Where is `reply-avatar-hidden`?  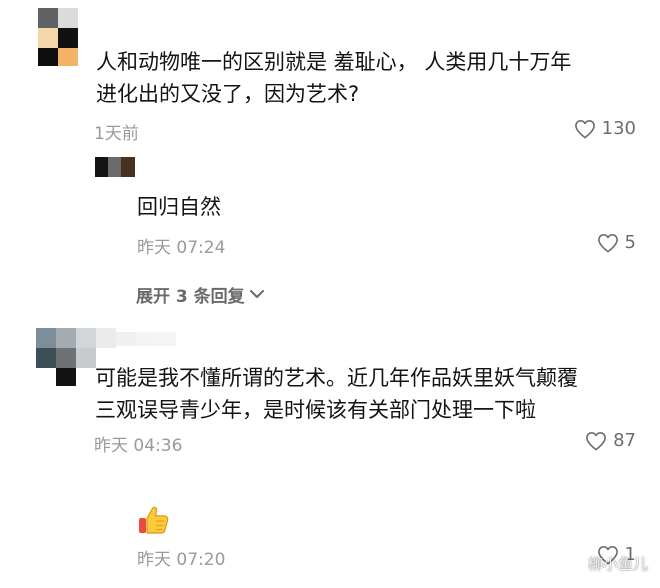
reply-avatar-hidden is located at coordinates (114, 488).